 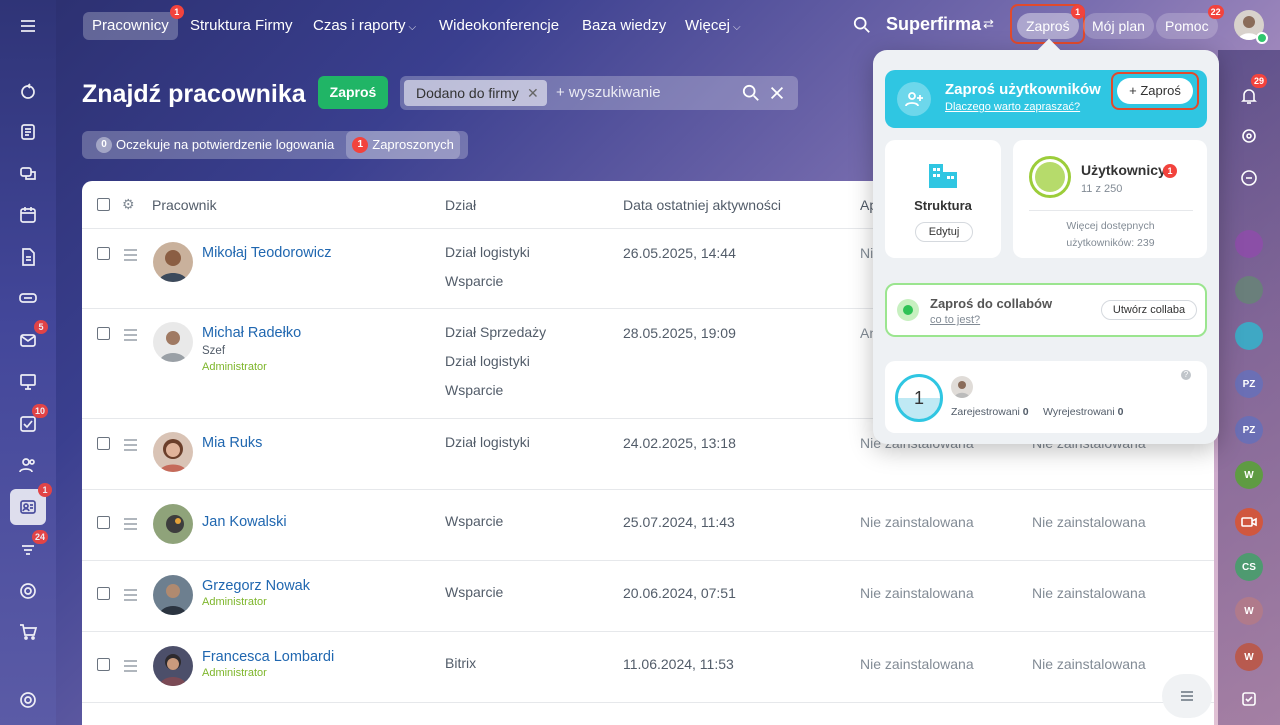 I want to click on invite-button: Zaproś, so click(x=353, y=92).